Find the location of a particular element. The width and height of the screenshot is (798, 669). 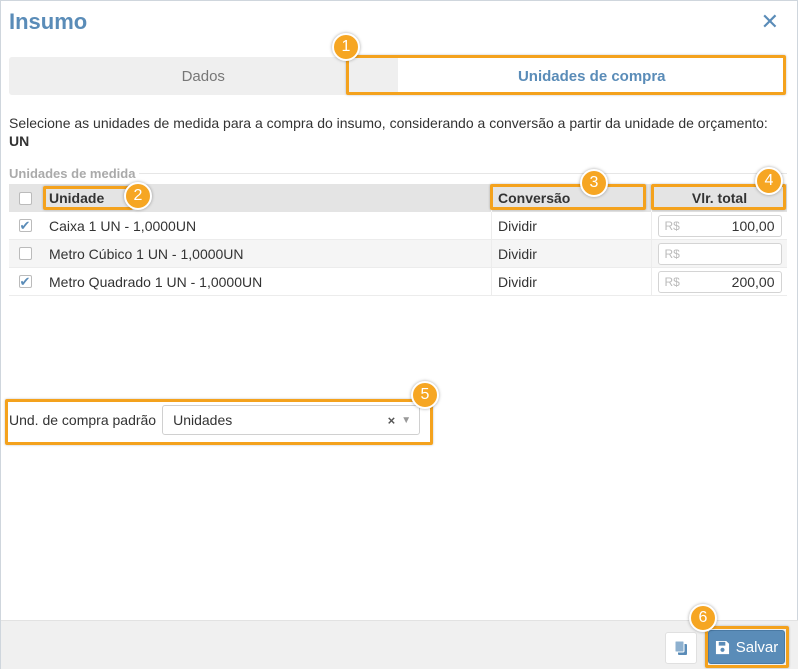

row-total-cell: R$ is located at coordinates (719, 253).